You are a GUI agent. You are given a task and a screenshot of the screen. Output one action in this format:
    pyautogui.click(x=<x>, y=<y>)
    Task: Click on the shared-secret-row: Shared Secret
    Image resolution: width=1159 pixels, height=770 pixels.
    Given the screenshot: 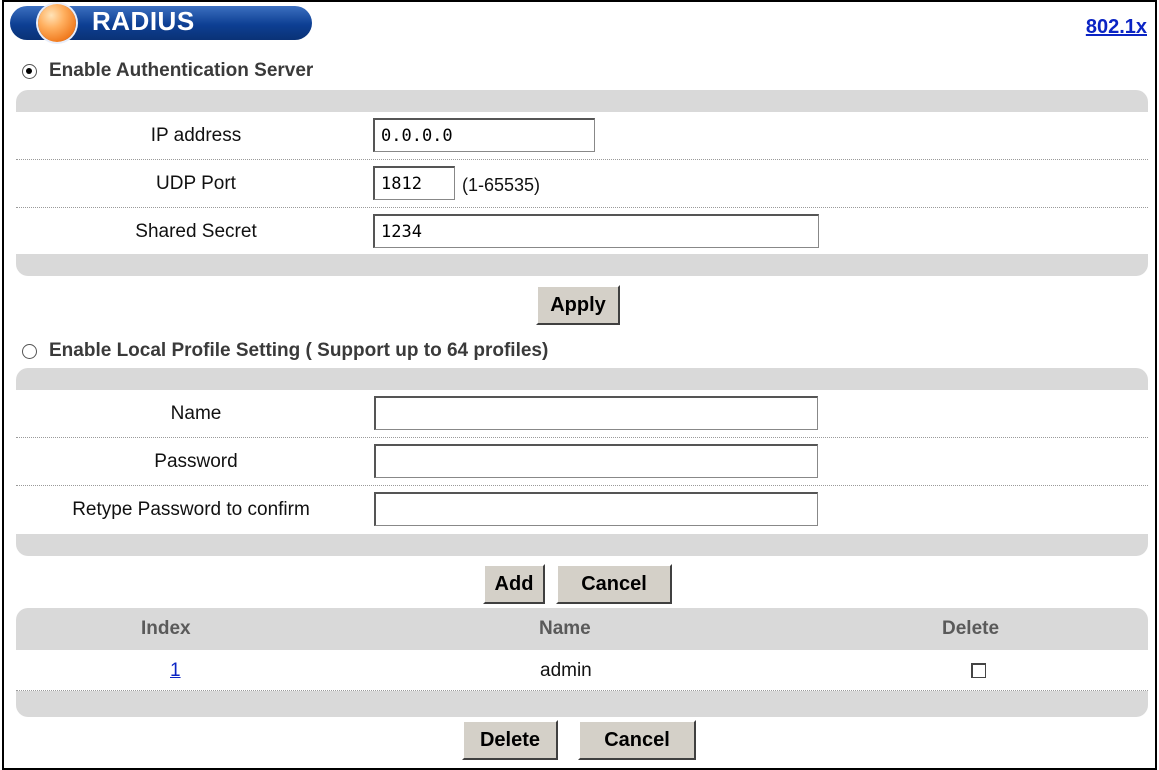 What is the action you would take?
    pyautogui.click(x=582, y=231)
    